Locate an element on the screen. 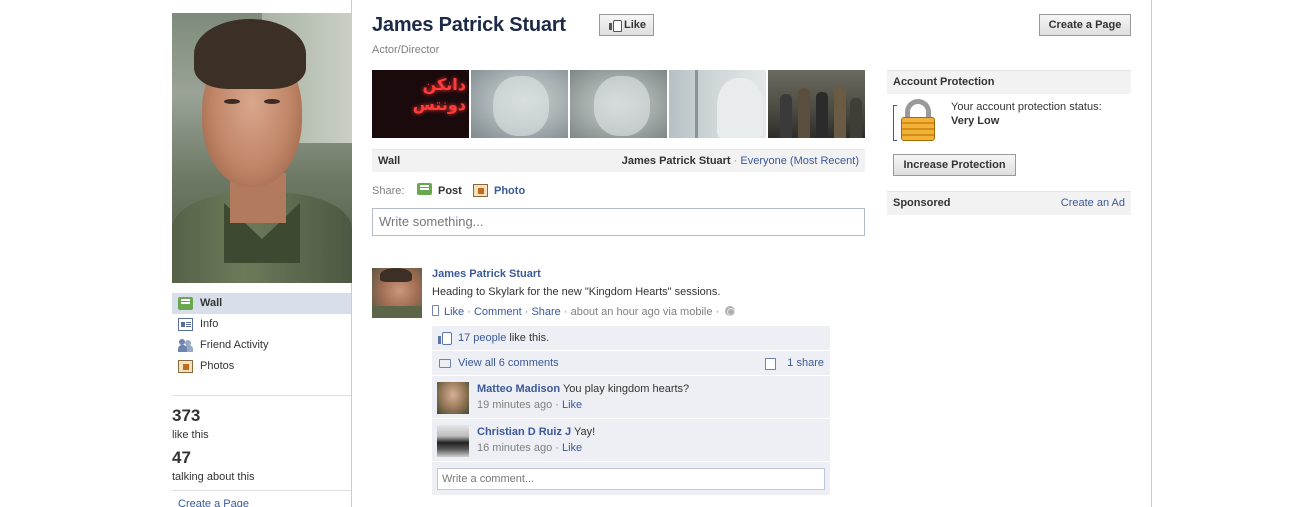  lock-icon is located at coordinates (917, 120).